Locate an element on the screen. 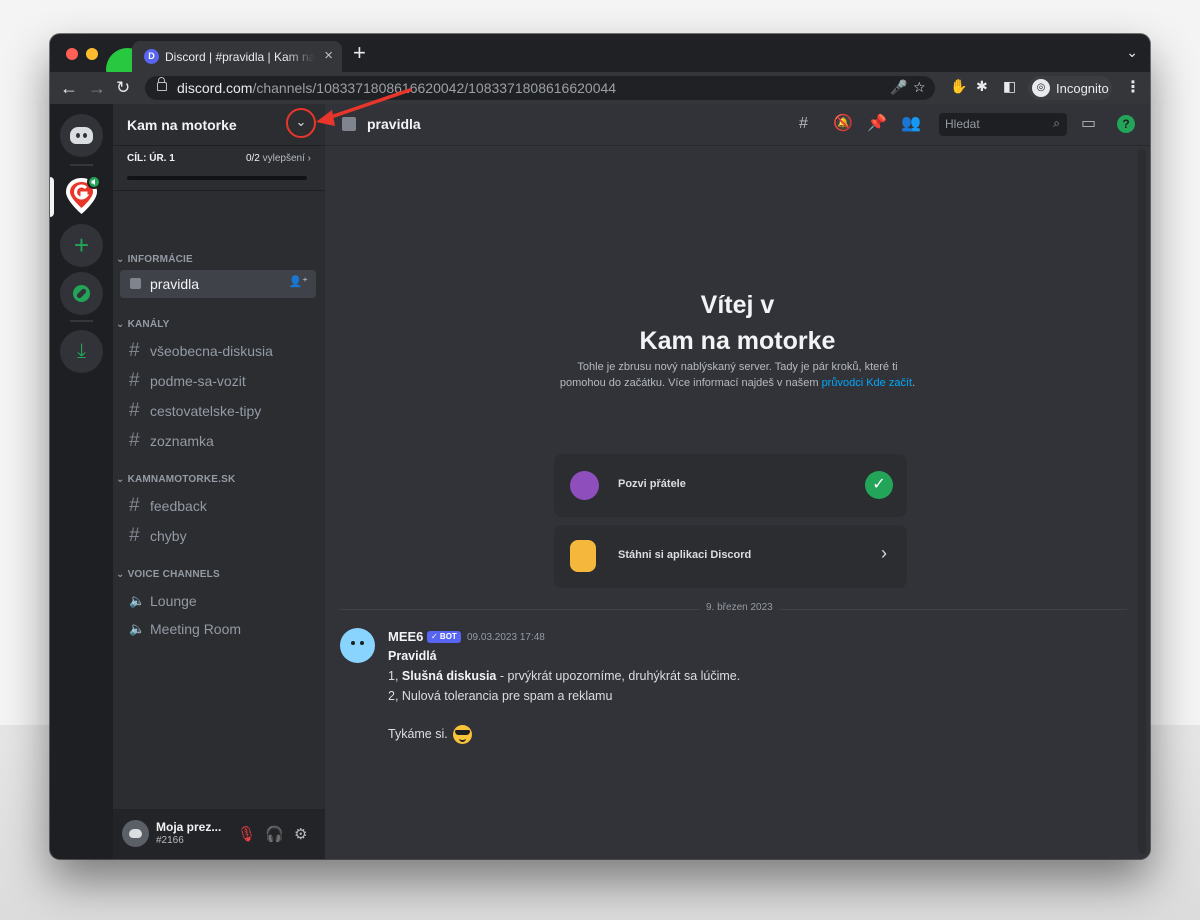 Image resolution: width=1200 pixels, height=920 pixels. adblock-extension-icon: ✋ is located at coordinates (958, 86).